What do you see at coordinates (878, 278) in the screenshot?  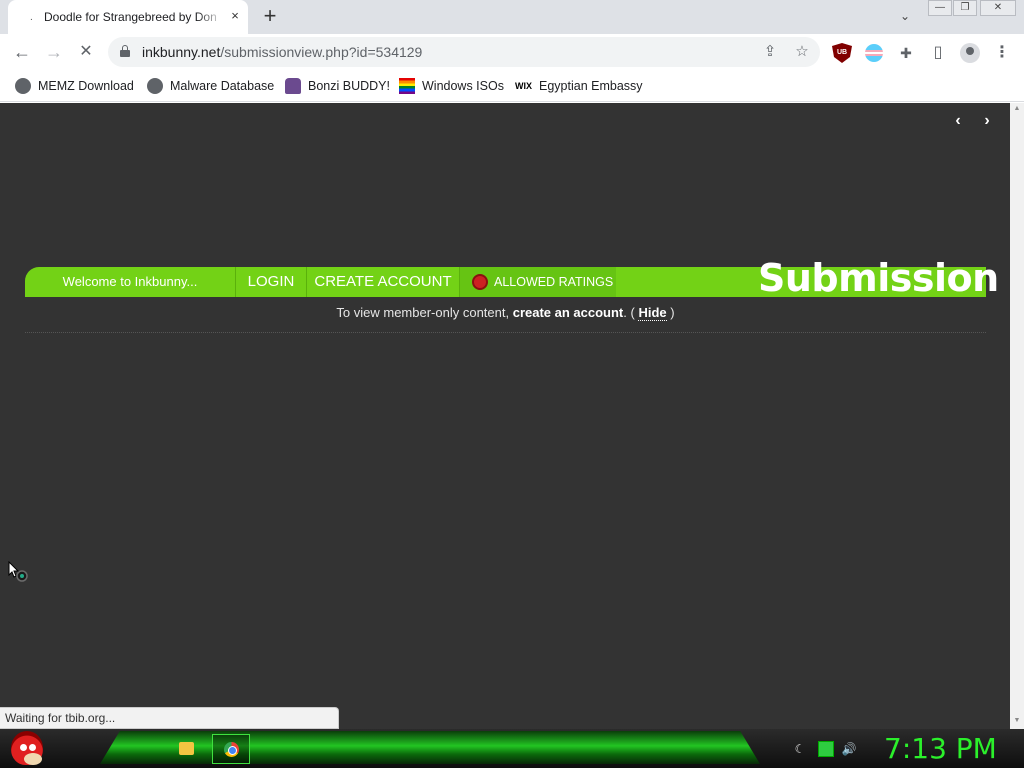 I see `section-title: Submission` at bounding box center [878, 278].